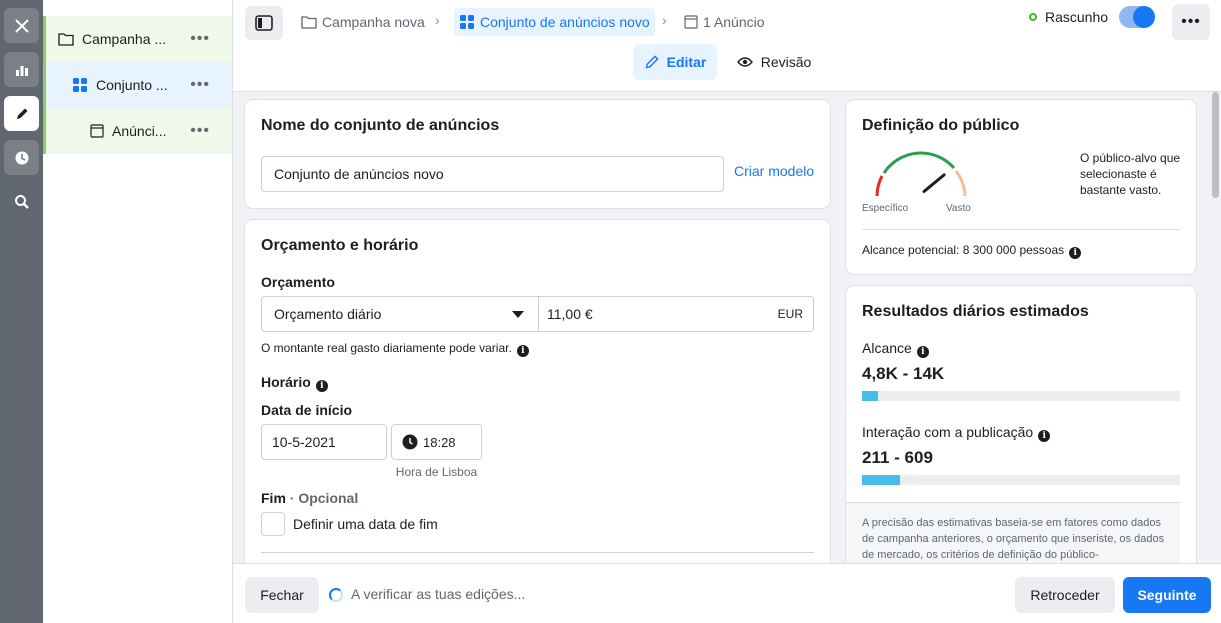  Describe the element at coordinates (895, 349) in the screenshot. I see `reach-label: Alcance i` at that location.